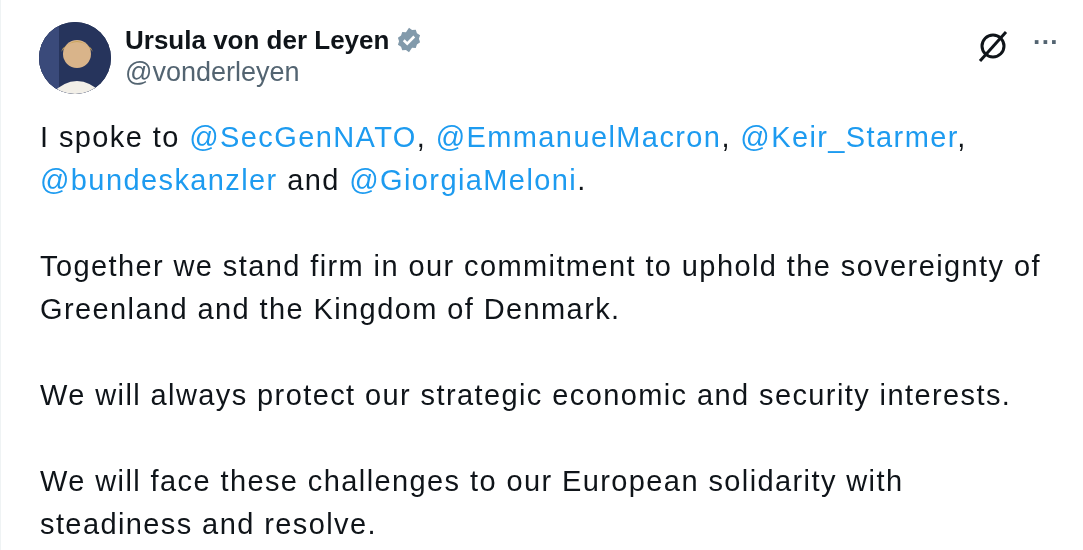 The image size is (1083, 550). I want to click on mention-link: @EmmanuelMacron, so click(578, 137).